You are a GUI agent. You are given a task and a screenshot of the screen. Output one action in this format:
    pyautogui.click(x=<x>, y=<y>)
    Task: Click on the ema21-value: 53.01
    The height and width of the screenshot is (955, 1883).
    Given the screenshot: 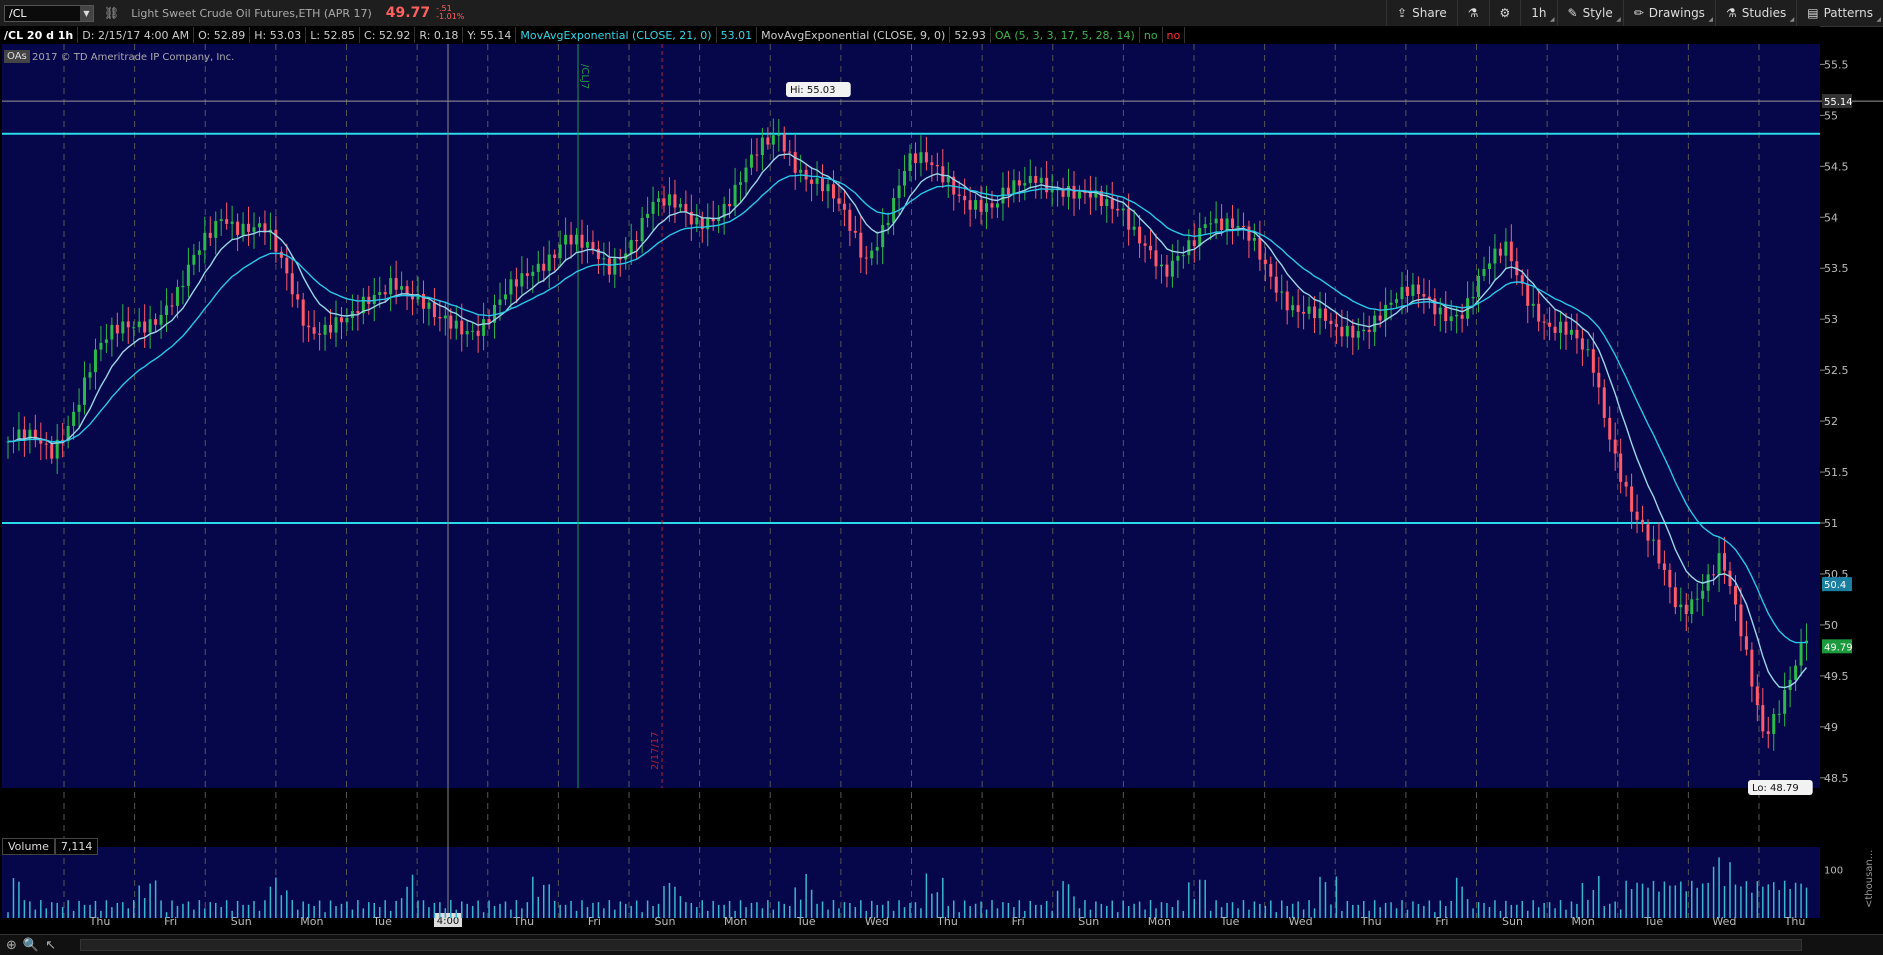 What is the action you would take?
    pyautogui.click(x=737, y=35)
    